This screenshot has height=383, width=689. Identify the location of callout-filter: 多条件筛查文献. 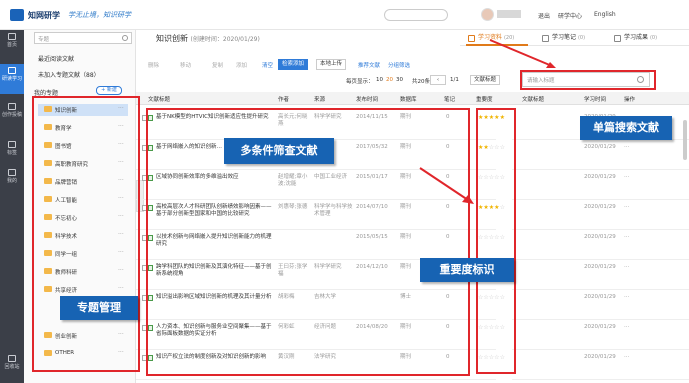
(279, 151).